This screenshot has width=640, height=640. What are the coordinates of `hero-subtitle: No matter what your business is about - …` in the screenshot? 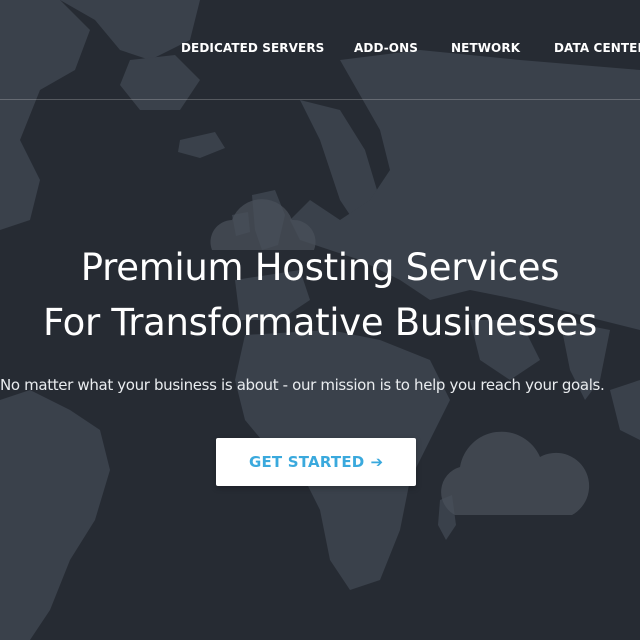 It's located at (302, 385).